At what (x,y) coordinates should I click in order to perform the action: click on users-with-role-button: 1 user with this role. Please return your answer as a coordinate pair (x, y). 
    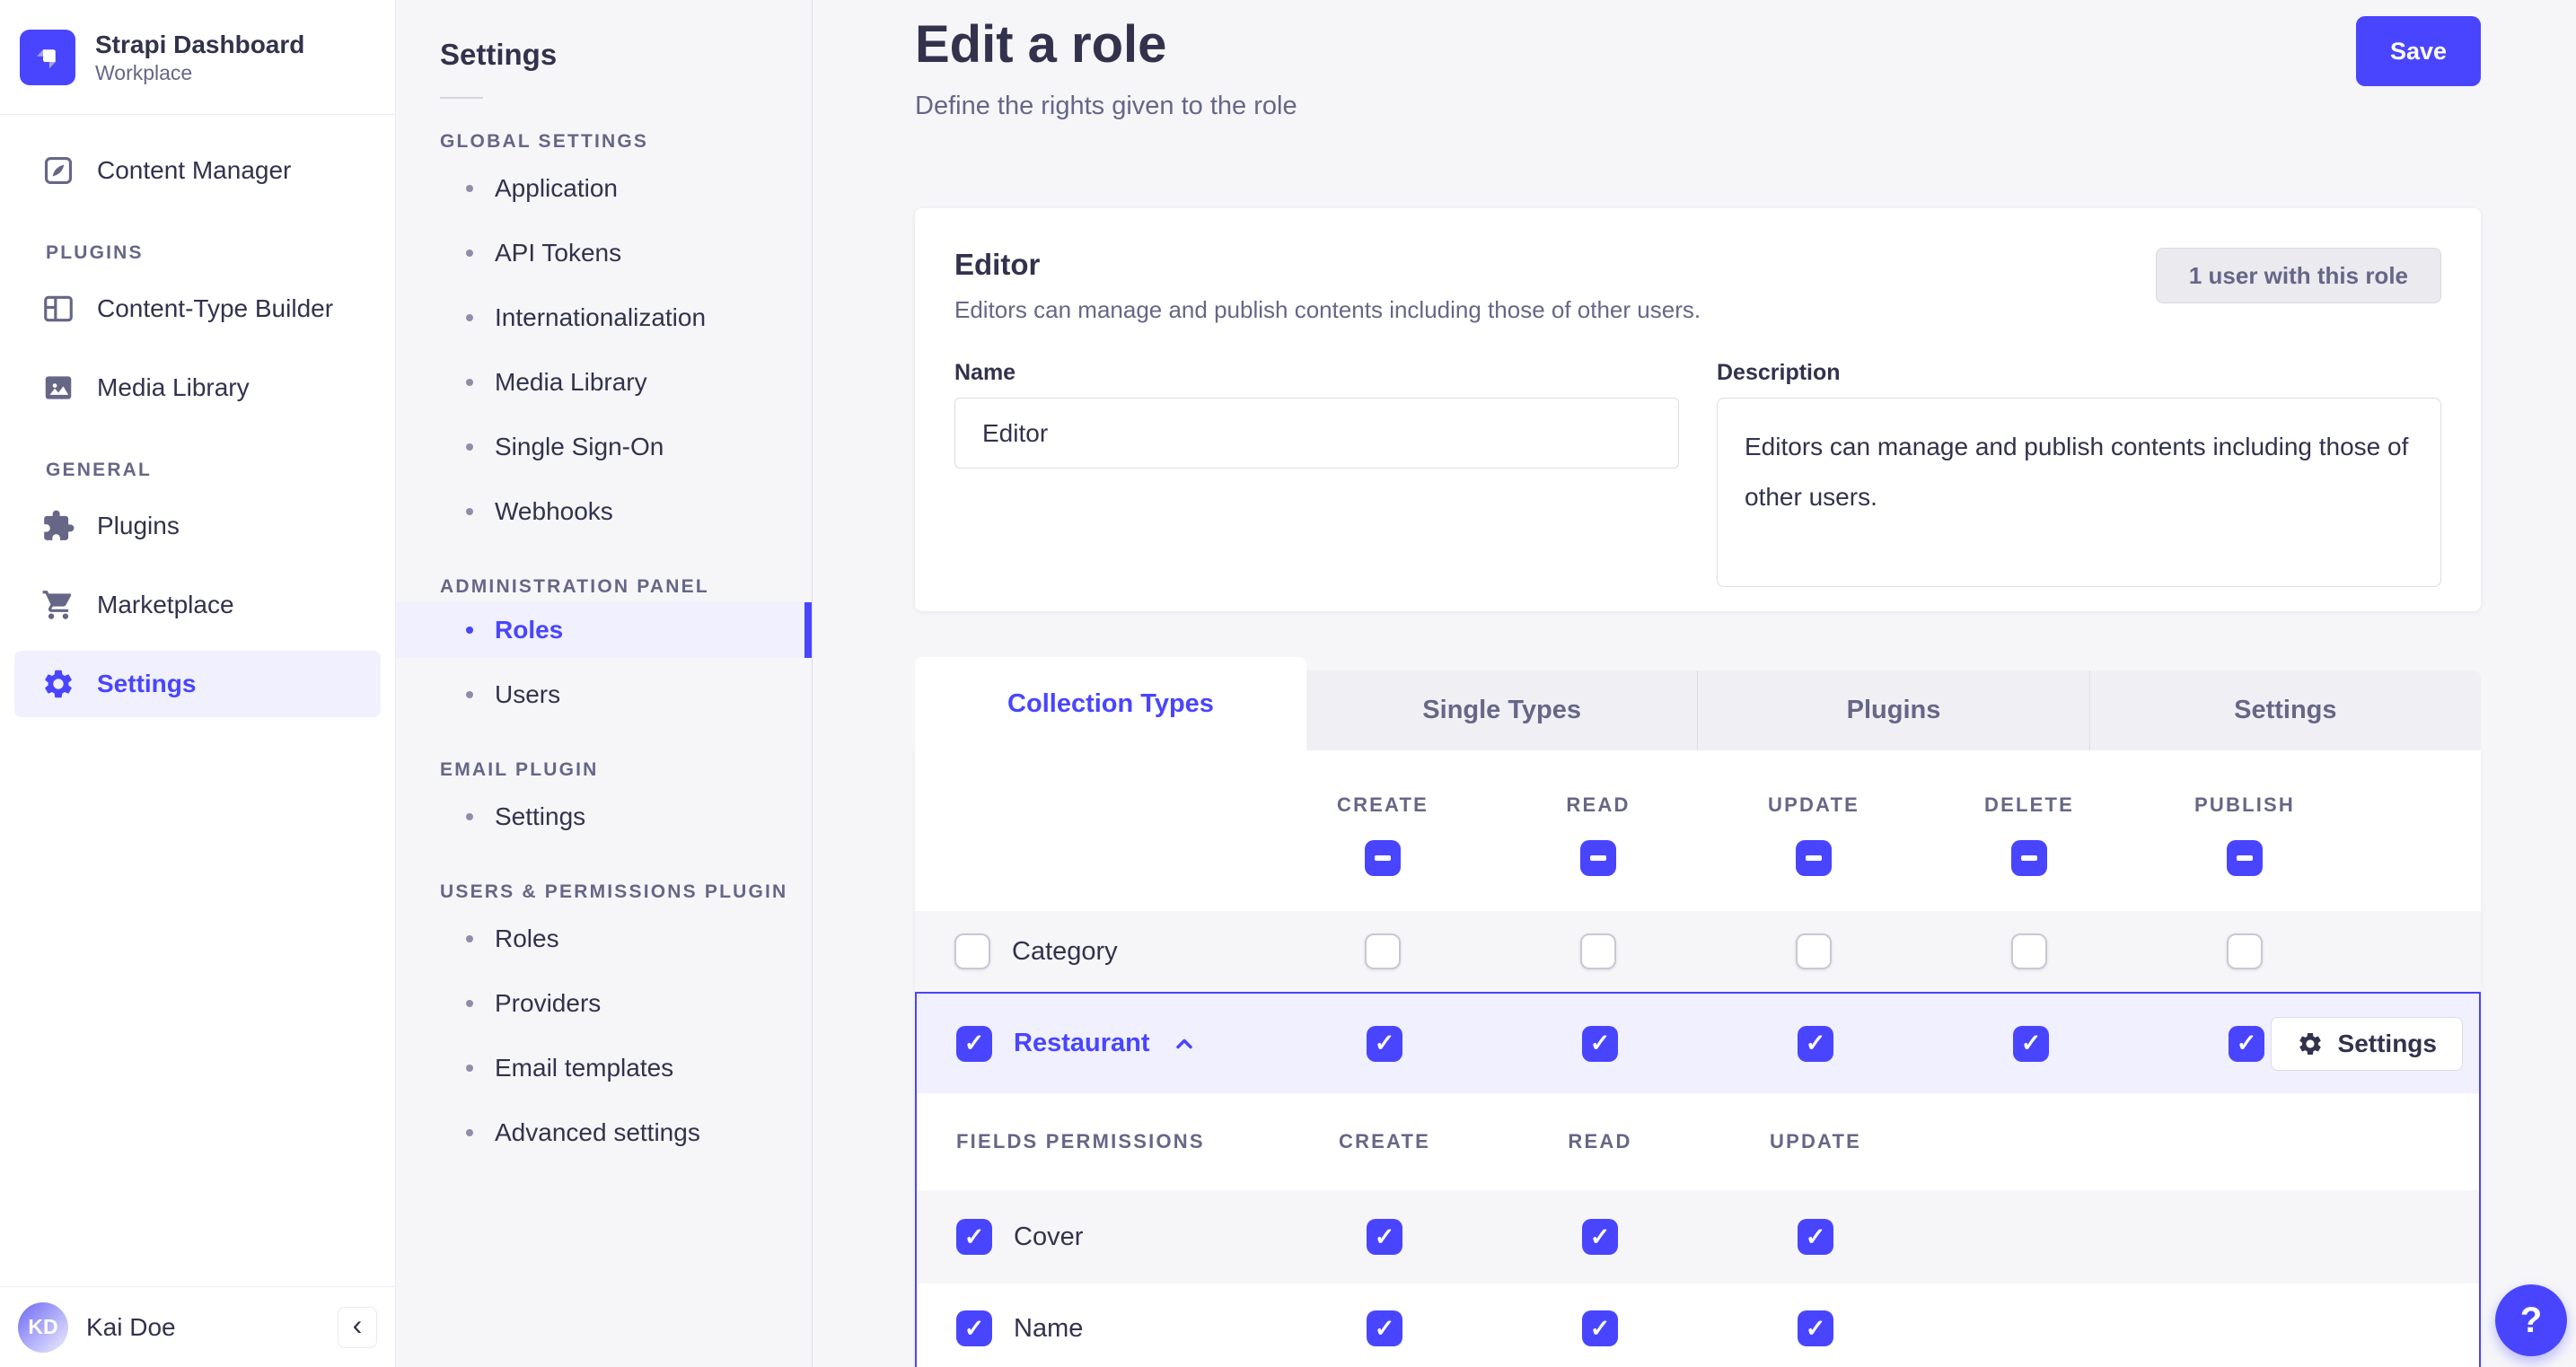
    Looking at the image, I should click on (2298, 275).